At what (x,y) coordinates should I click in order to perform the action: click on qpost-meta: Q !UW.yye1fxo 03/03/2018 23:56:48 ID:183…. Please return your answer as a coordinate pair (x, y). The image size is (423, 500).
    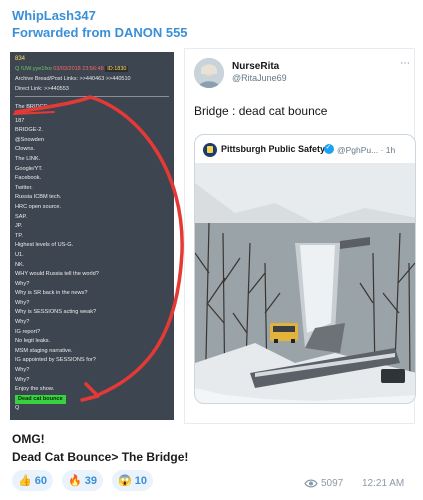
    Looking at the image, I should click on (72, 69).